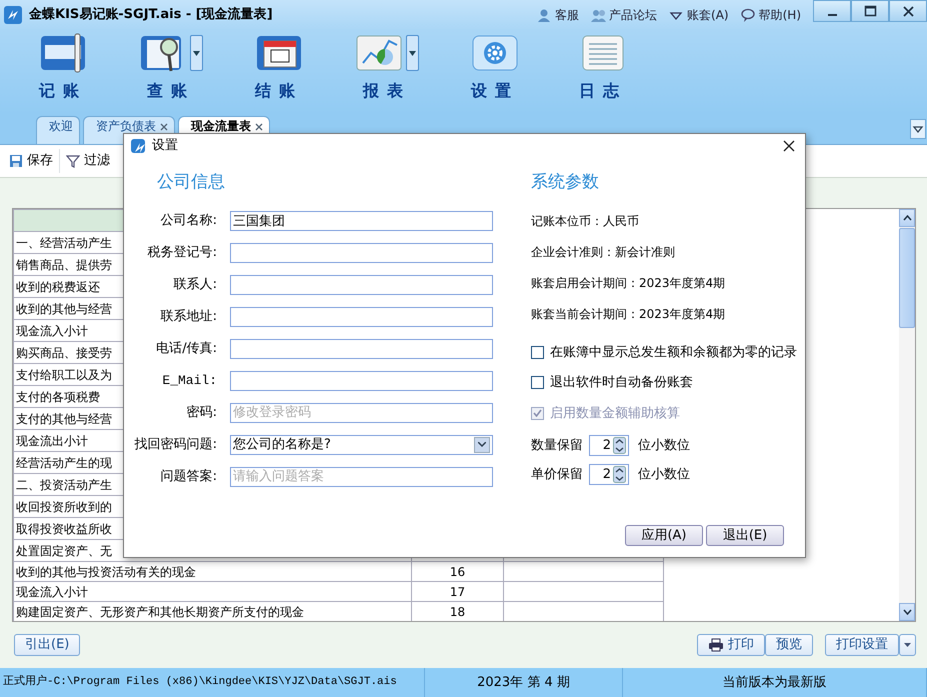 This screenshot has width=927, height=697. I want to click on table-cell: 销售商品、提供劳, so click(64, 265).